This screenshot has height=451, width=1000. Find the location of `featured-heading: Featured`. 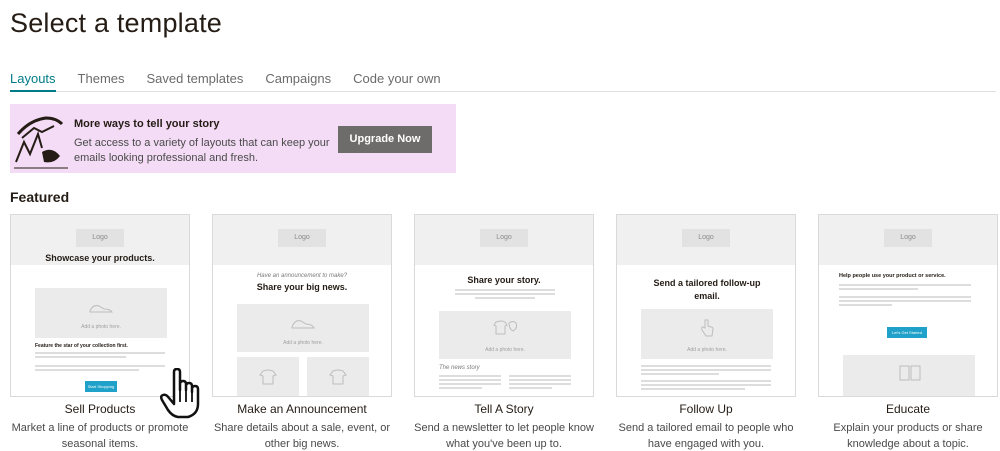

featured-heading: Featured is located at coordinates (40, 197).